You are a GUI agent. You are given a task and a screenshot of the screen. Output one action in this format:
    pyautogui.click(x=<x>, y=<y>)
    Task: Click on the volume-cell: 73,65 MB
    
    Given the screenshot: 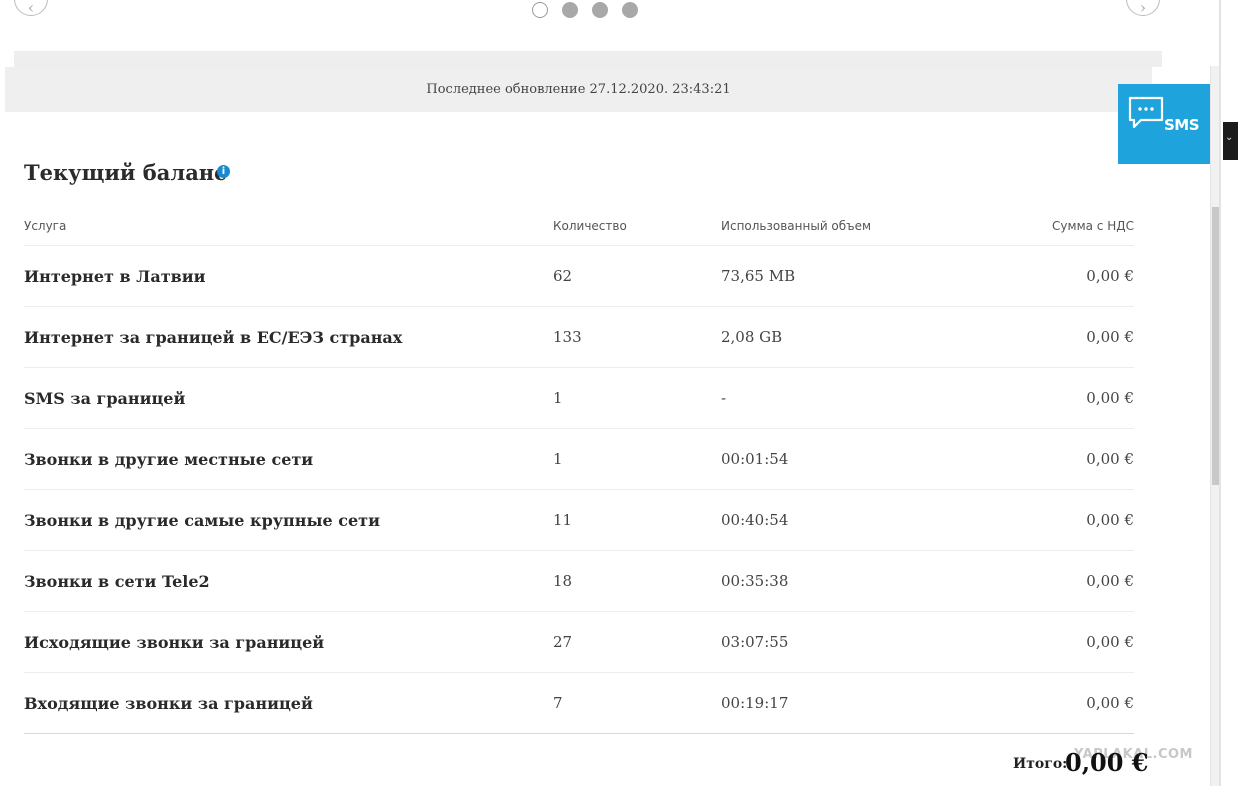 What is the action you would take?
    pyautogui.click(x=758, y=276)
    